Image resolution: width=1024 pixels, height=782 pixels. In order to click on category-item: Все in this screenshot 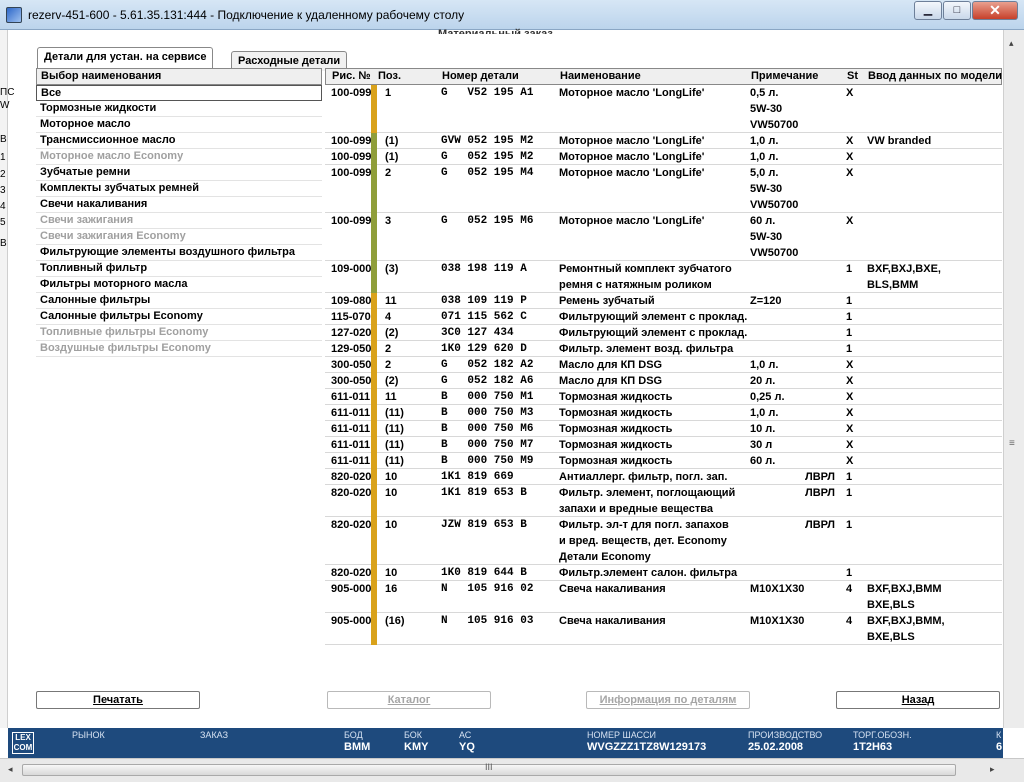, I will do `click(179, 93)`.